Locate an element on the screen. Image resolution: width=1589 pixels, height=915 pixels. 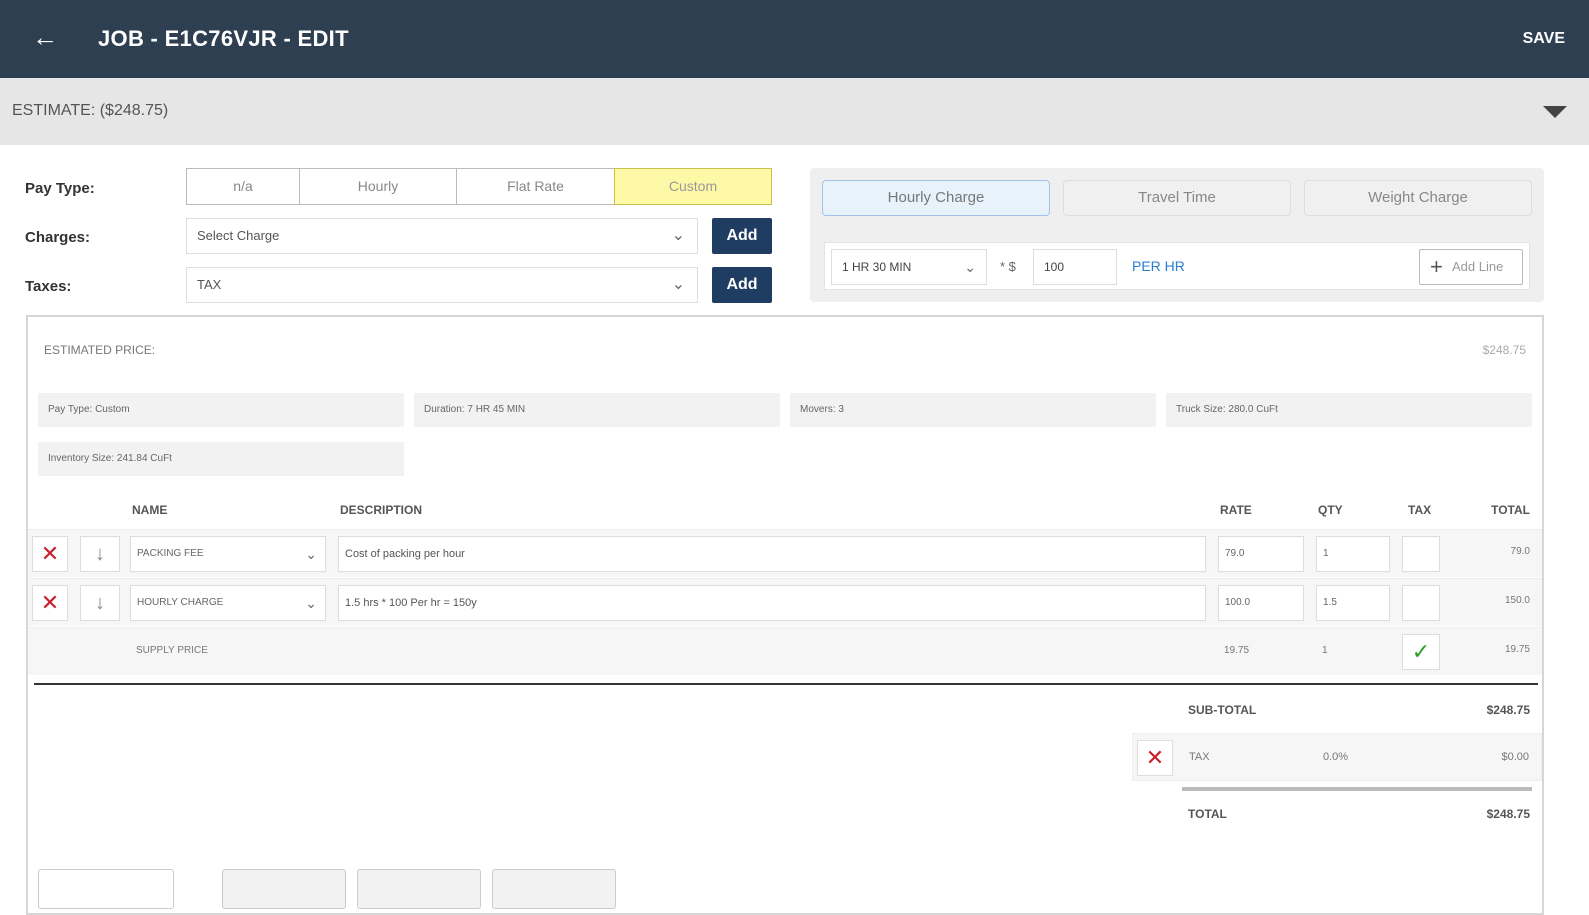
line-name-value: HOURLY CHARGE is located at coordinates (180, 602).